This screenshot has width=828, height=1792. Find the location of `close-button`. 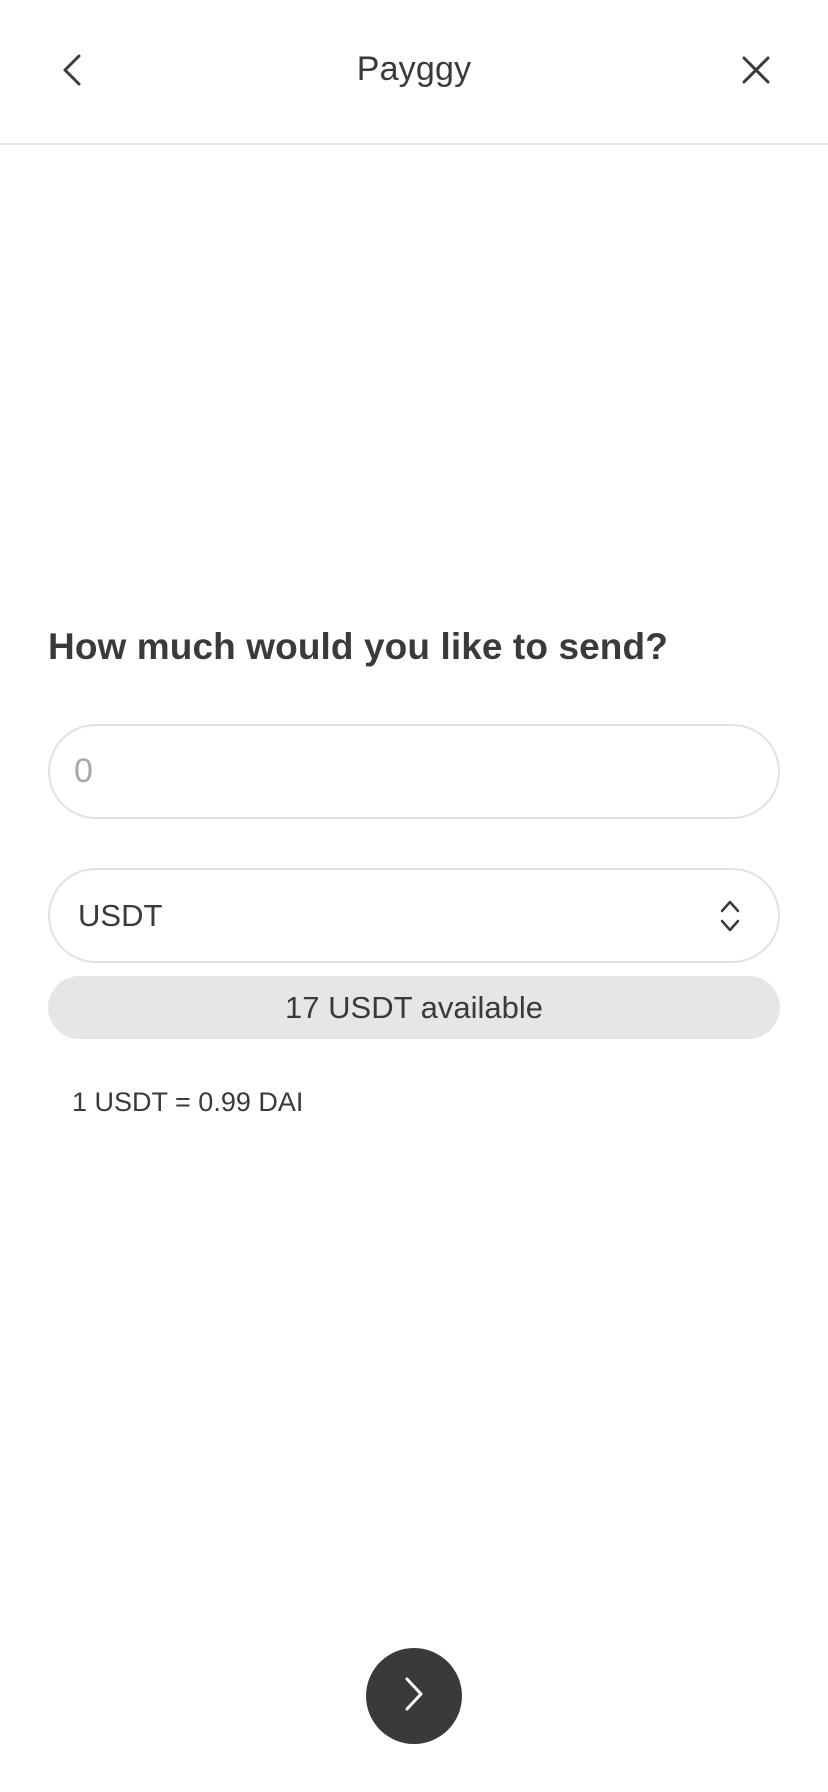

close-button is located at coordinates (756, 72).